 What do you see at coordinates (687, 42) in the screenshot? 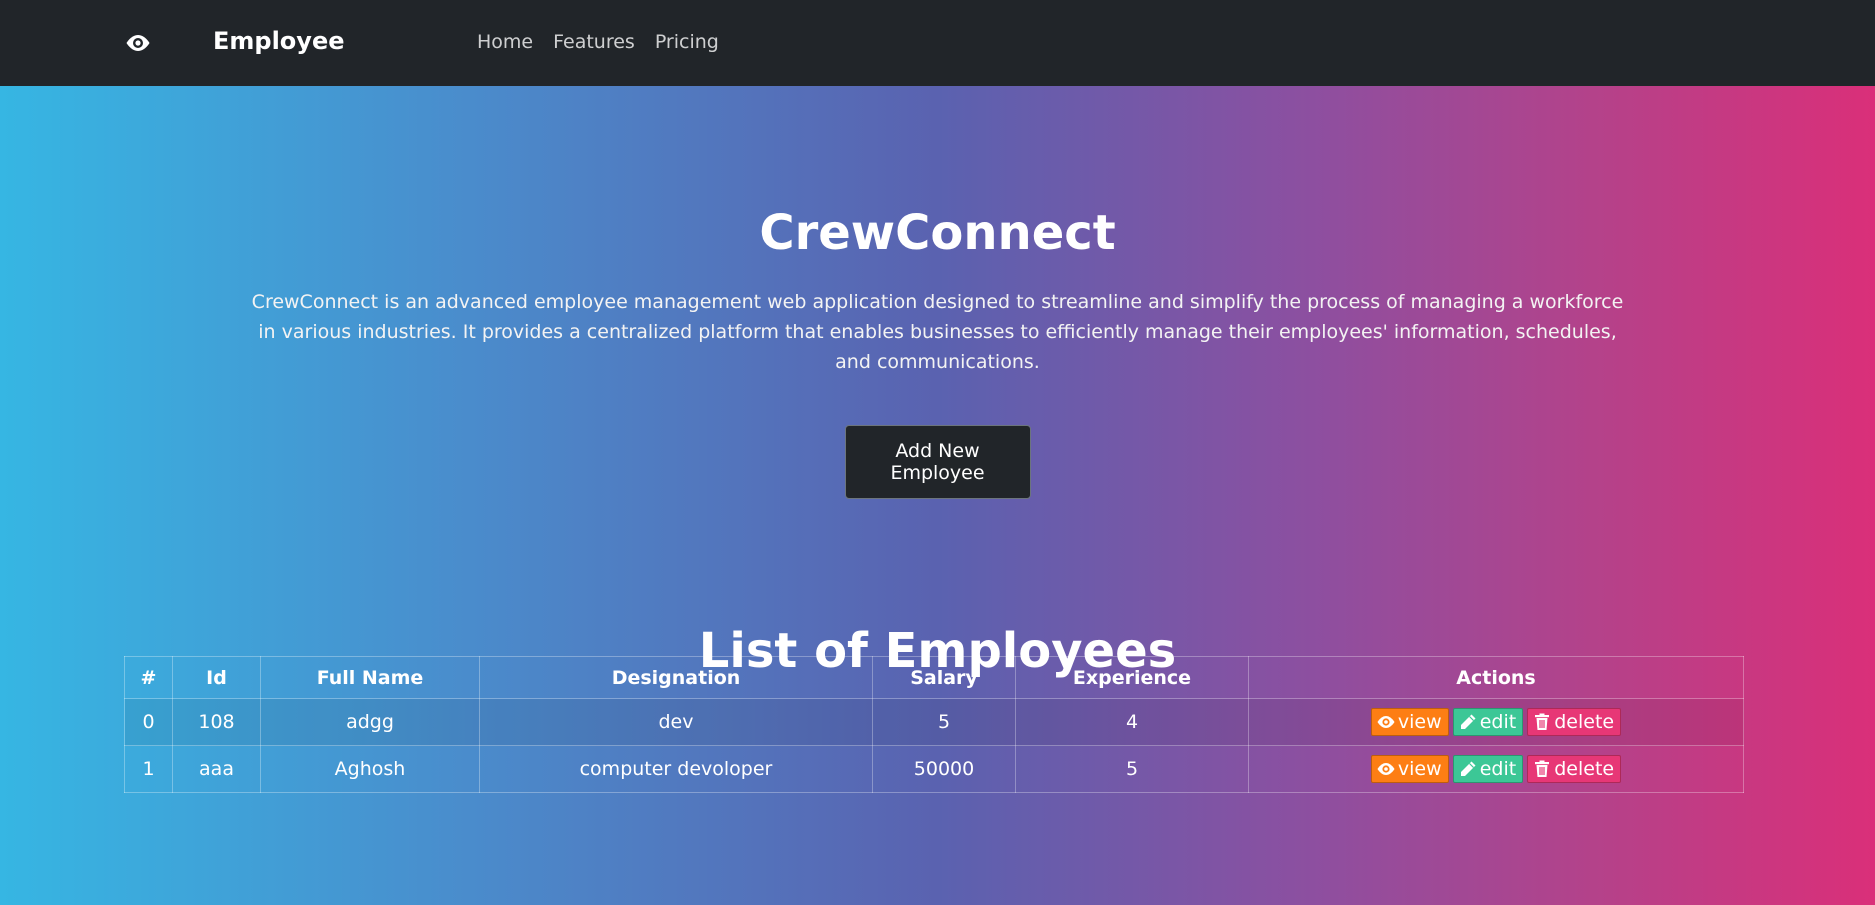
I see `nav-pricing: Pricing` at bounding box center [687, 42].